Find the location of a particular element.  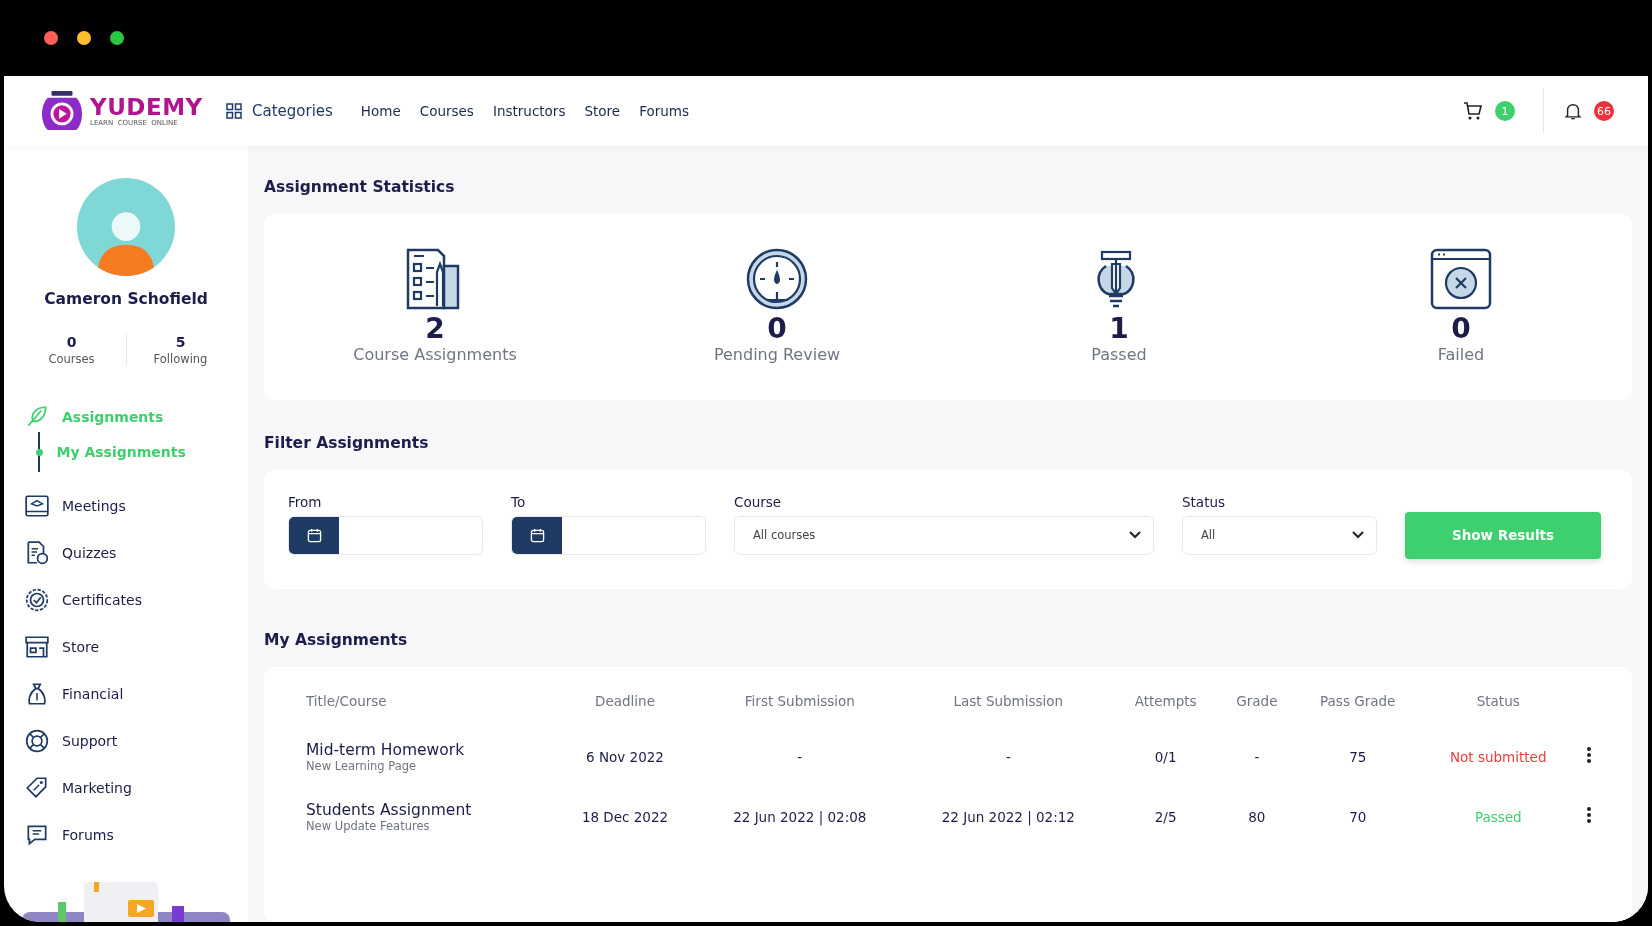

status-text: Not submitted is located at coordinates (1498, 757).